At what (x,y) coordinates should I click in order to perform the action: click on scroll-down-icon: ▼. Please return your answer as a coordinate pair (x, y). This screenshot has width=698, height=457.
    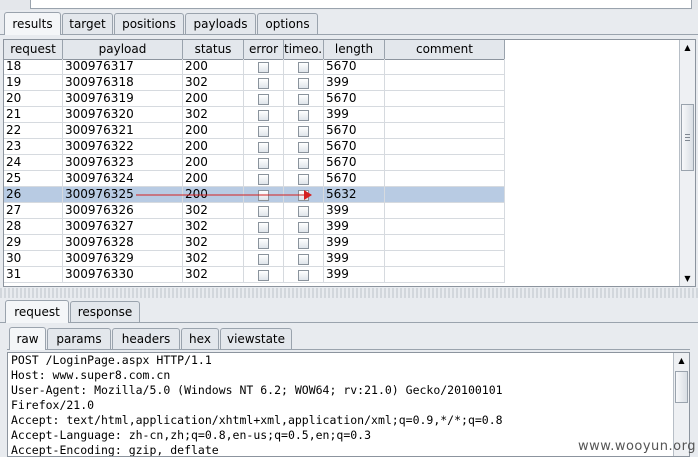
    Looking at the image, I should click on (687, 278).